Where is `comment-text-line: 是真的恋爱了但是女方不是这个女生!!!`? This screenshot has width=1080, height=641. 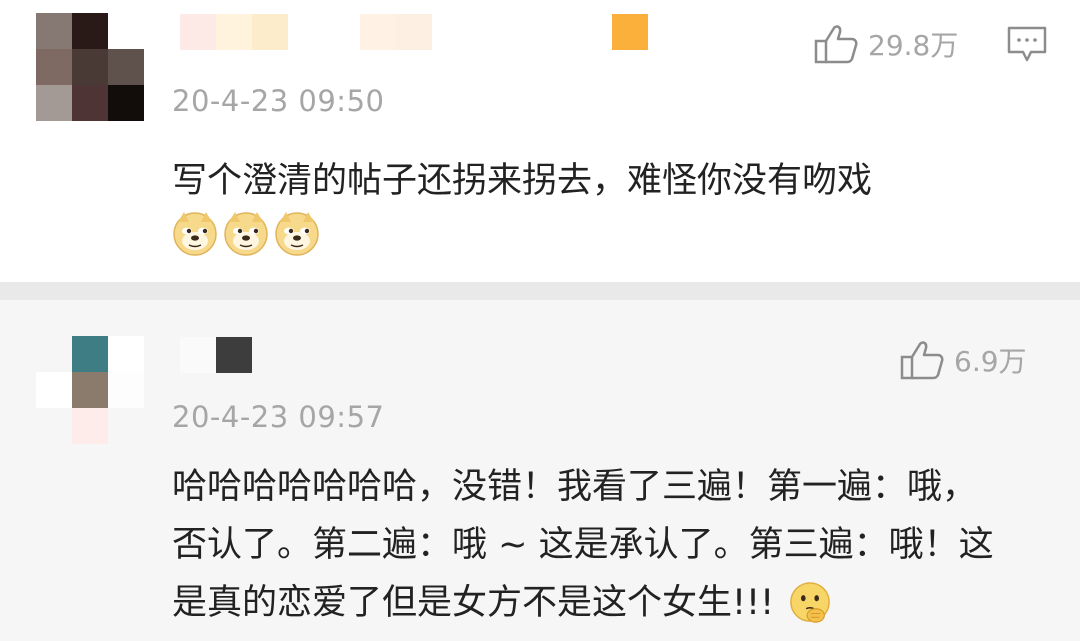 comment-text-line: 是真的恋爱了但是女方不是这个女生!!! is located at coordinates (612, 603).